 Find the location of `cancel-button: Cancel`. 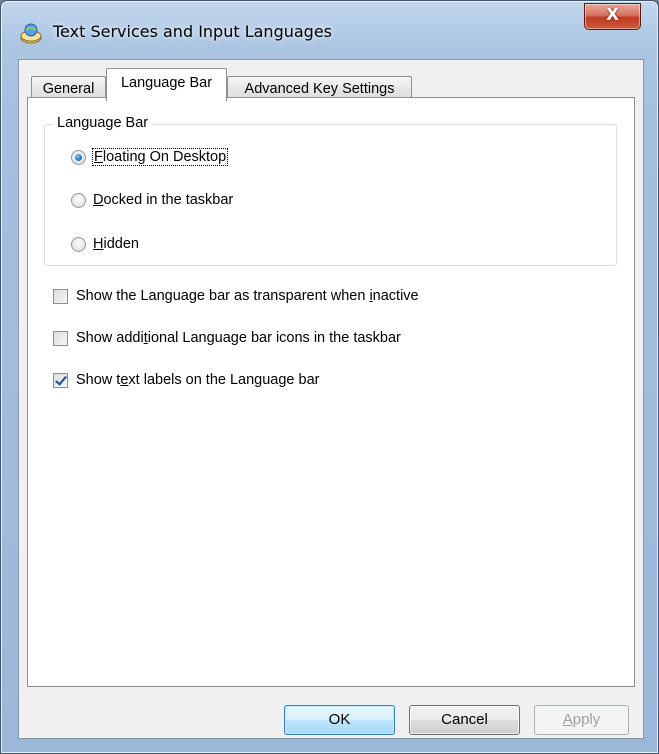

cancel-button: Cancel is located at coordinates (464, 720).